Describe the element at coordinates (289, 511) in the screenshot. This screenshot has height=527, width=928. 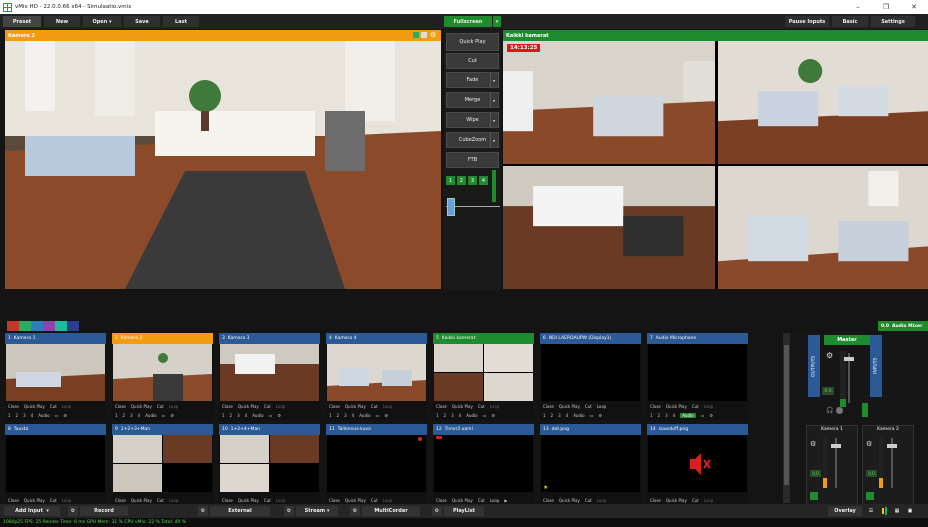
I see `stream-gear-icon: ⚙` at that location.